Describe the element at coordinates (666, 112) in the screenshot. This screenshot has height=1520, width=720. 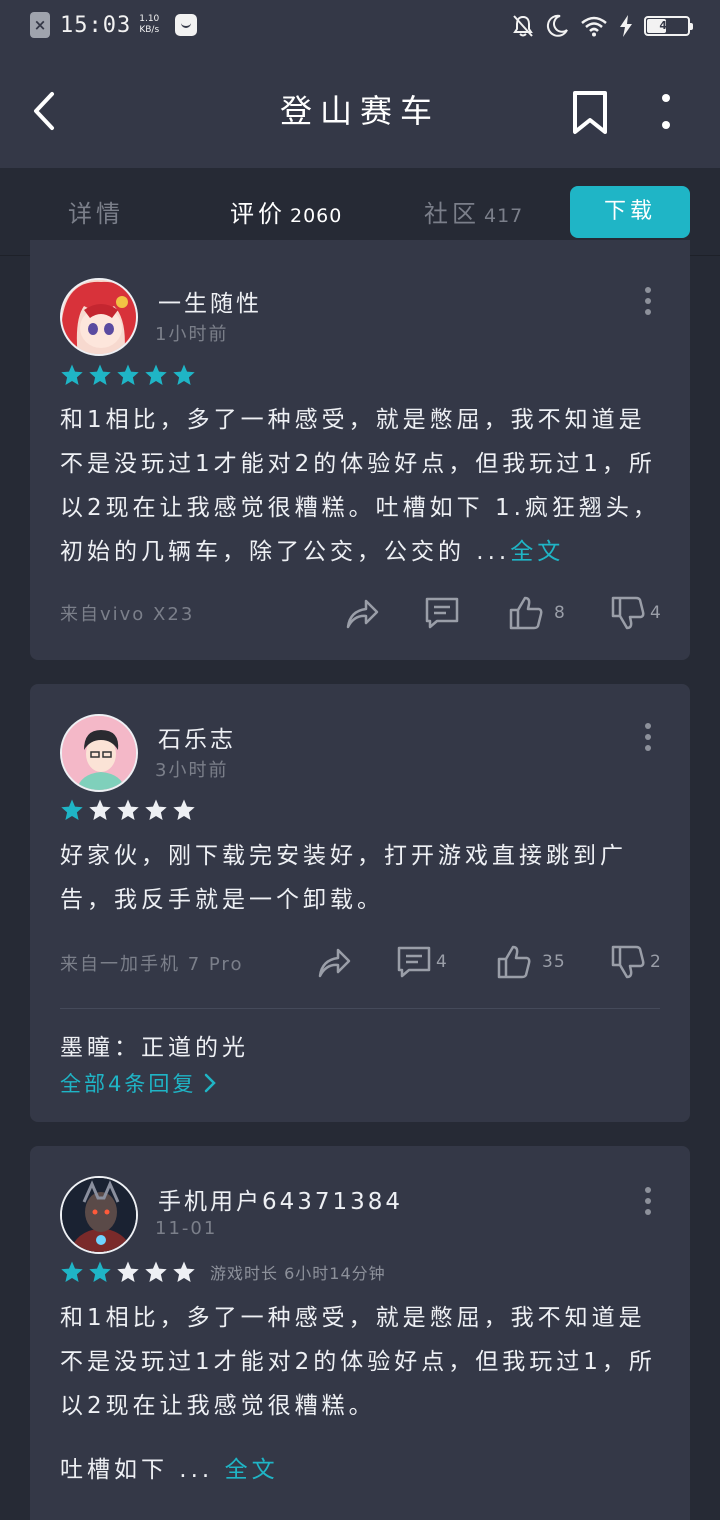
I see `more-options-button` at that location.